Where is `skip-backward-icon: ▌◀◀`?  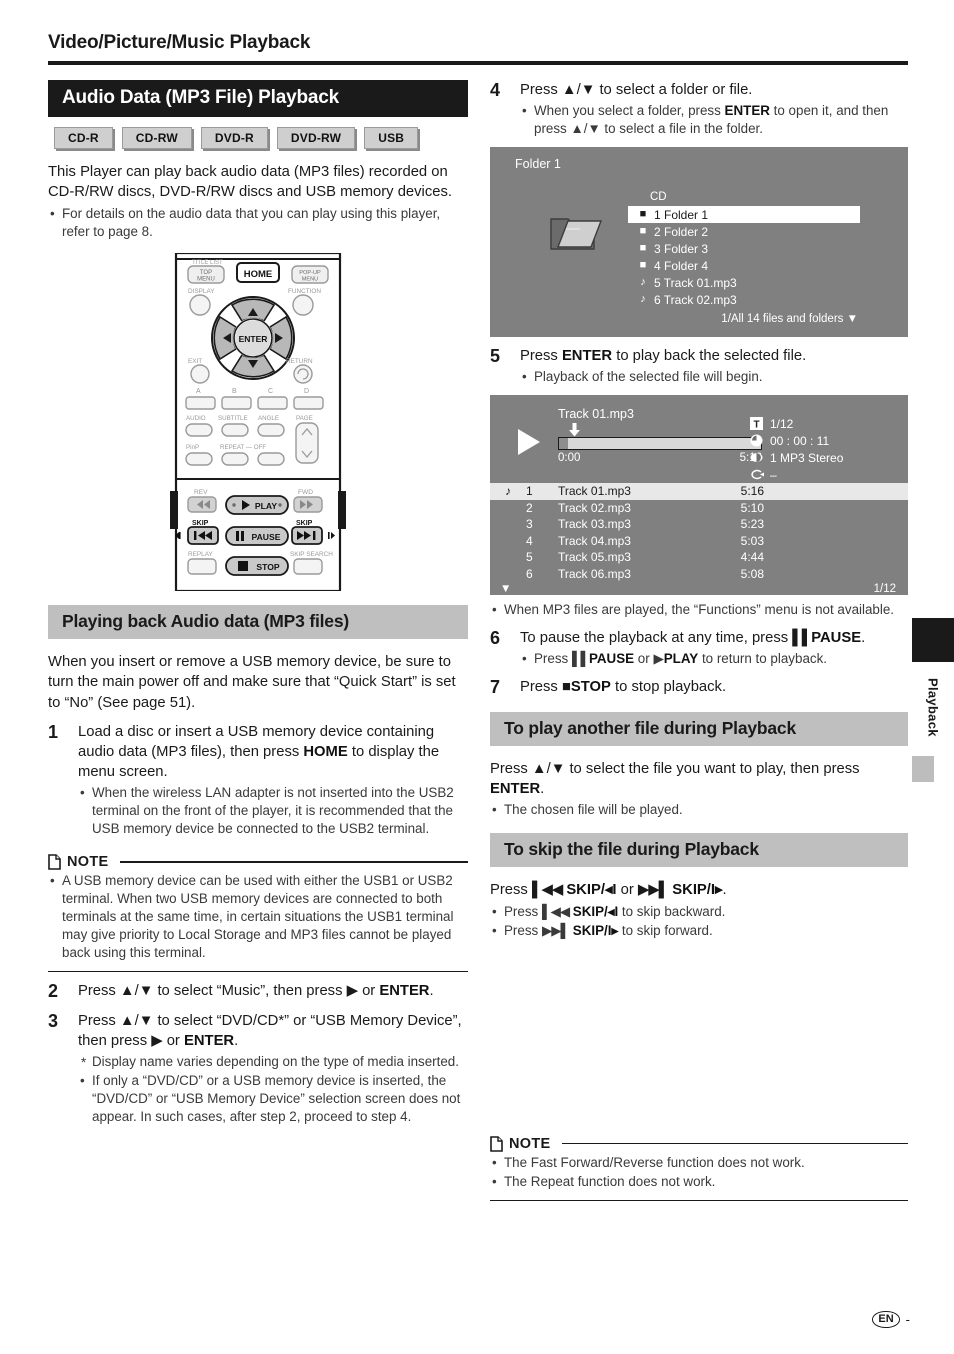
skip-backward-icon: ▌◀◀ is located at coordinates (555, 911).